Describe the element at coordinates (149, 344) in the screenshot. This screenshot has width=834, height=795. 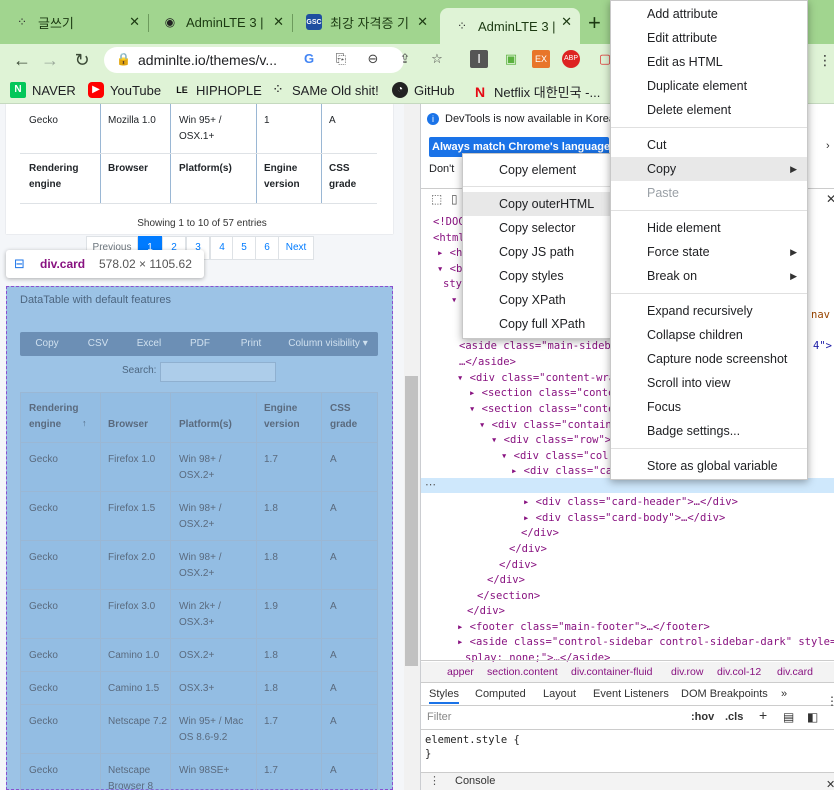
I see `excel-button: Excel` at that location.